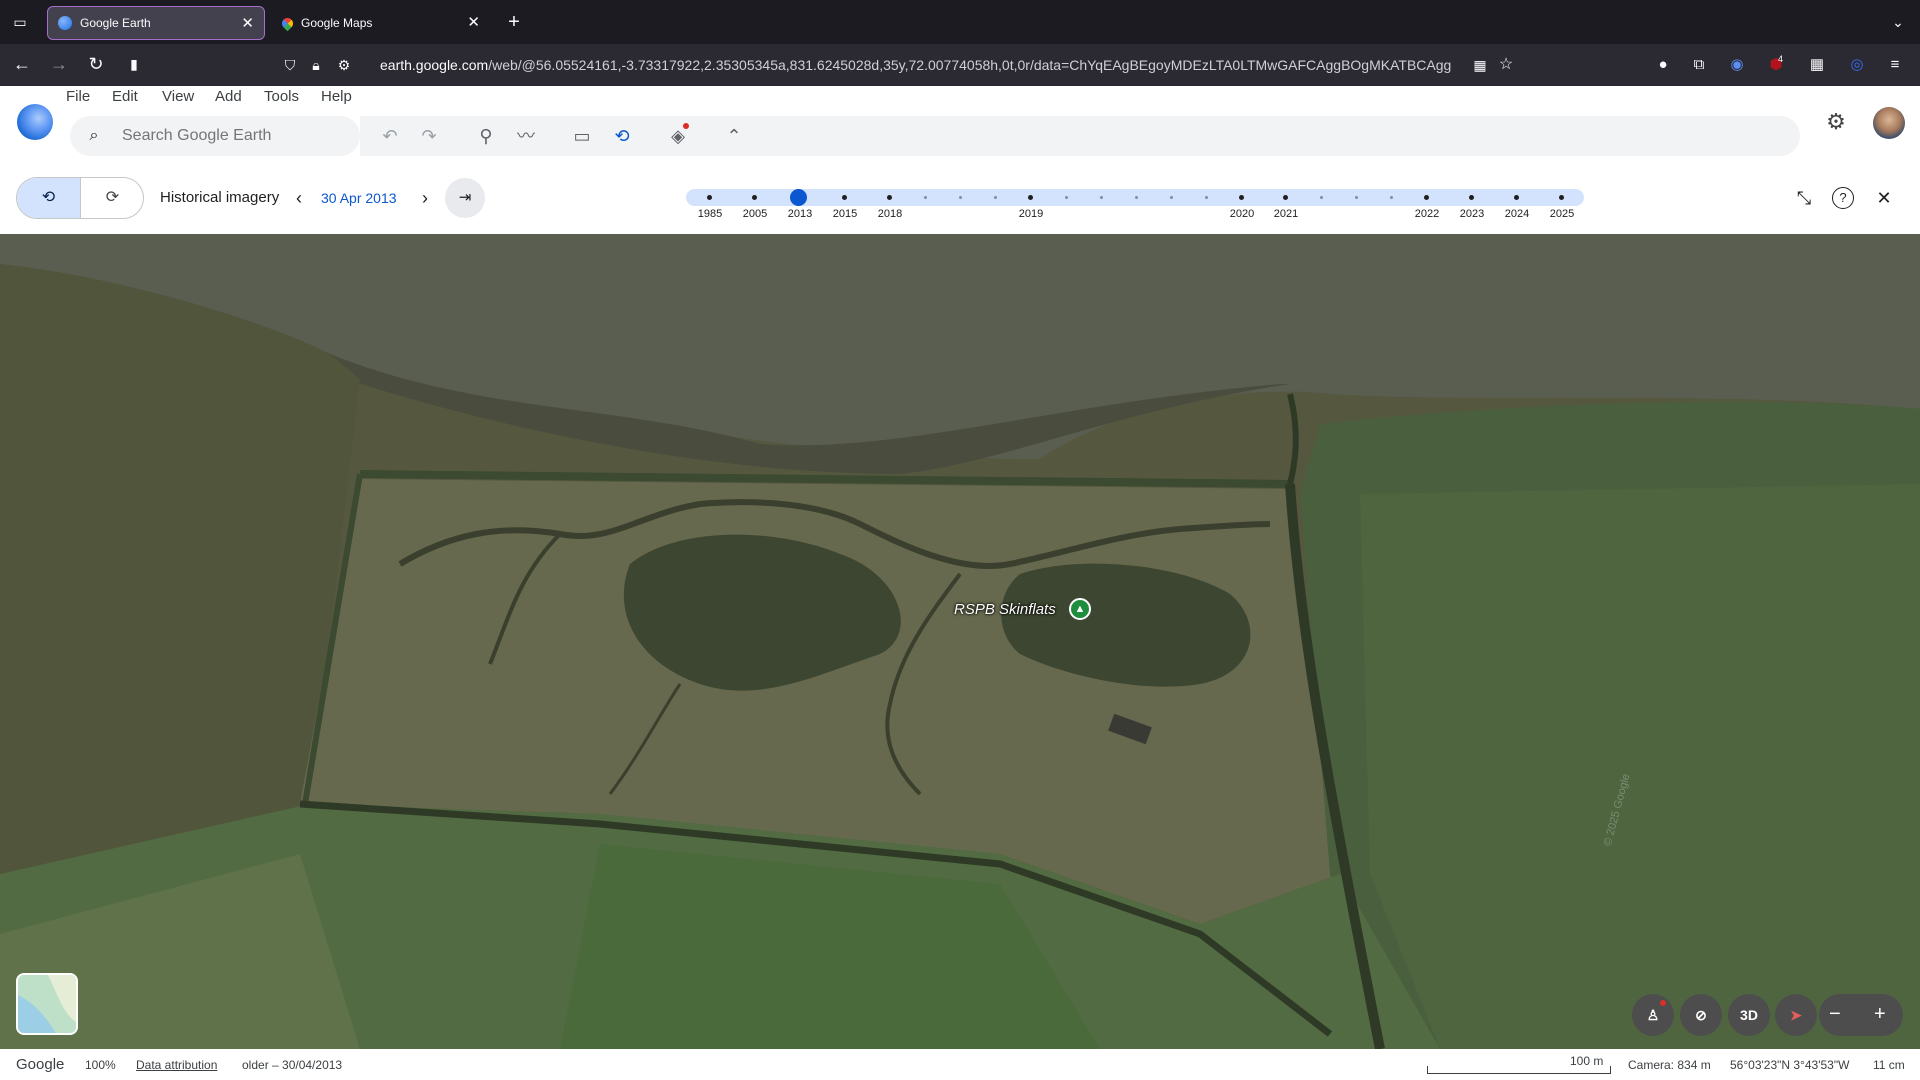  What do you see at coordinates (1898, 22) in the screenshot?
I see `list-tabs-chevron-icon: ⌄` at bounding box center [1898, 22].